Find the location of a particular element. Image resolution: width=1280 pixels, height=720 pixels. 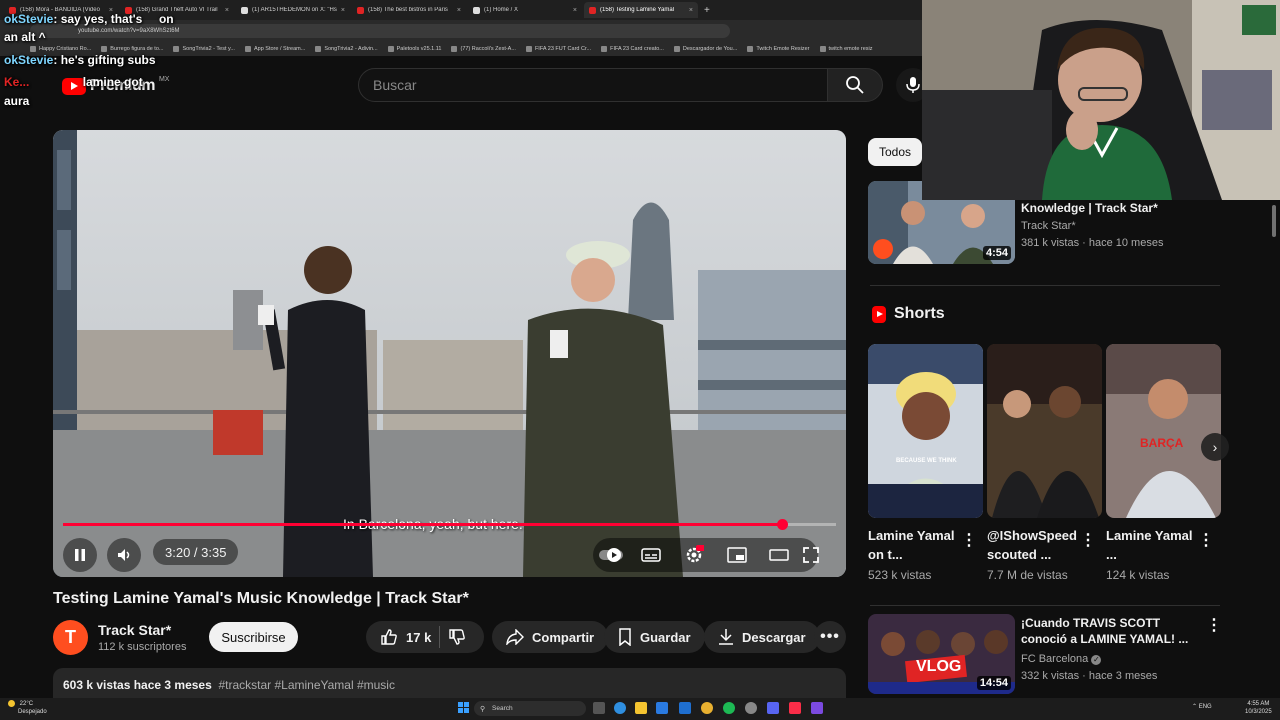

pause-icon is located at coordinates (80, 555).